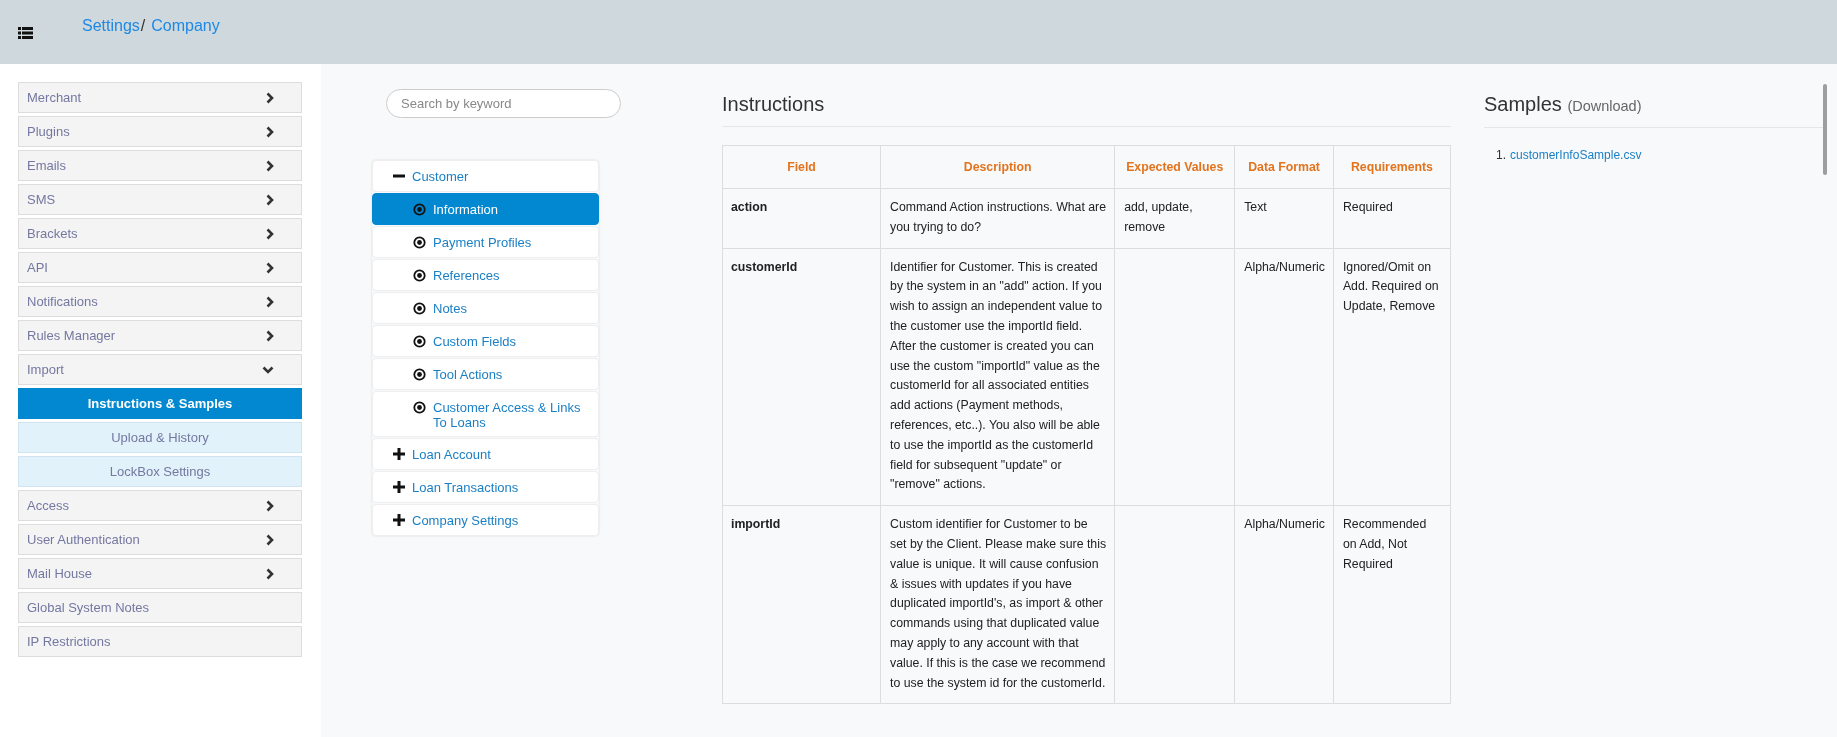 The width and height of the screenshot is (1837, 737). Describe the element at coordinates (1392, 167) in the screenshot. I see `column-header: Requirements` at that location.